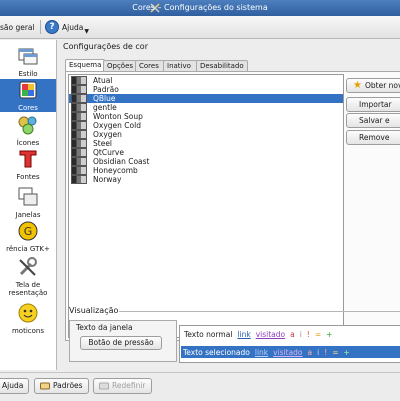  What do you see at coordinates (375, 104) in the screenshot?
I see `button-label: Importar` at bounding box center [375, 104].